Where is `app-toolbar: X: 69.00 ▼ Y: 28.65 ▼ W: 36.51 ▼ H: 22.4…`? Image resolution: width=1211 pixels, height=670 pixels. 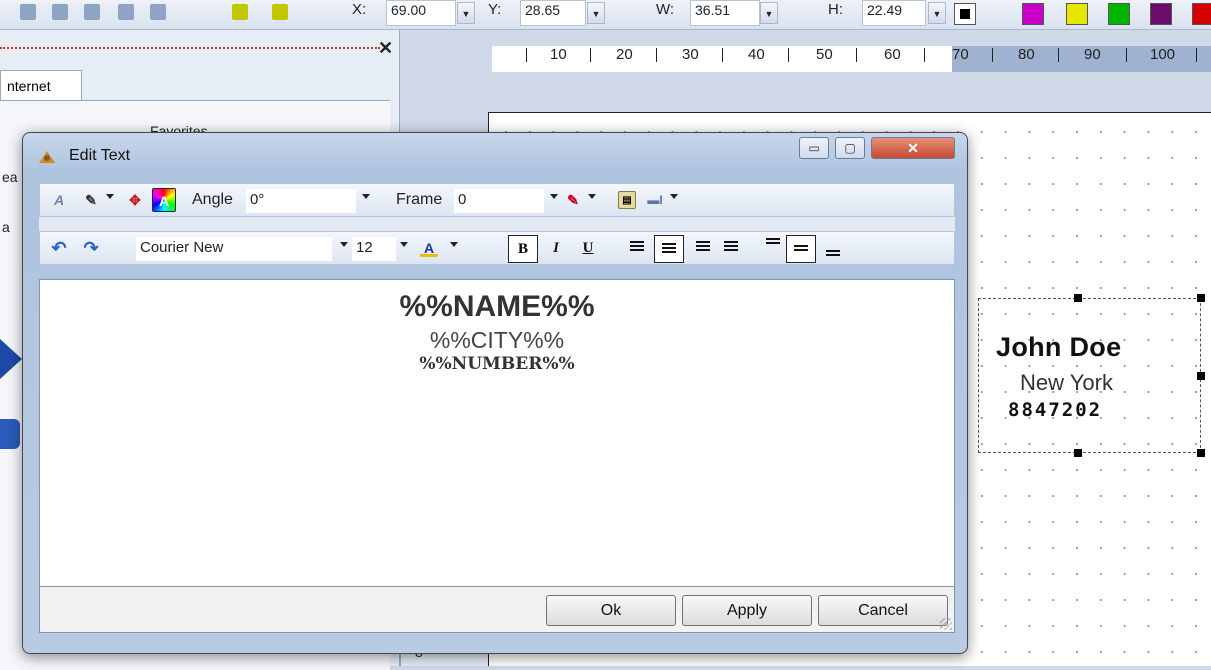 app-toolbar: X: 69.00 ▼ Y: 28.65 ▼ W: 36.51 ▼ H: 22.4… is located at coordinates (605, 15).